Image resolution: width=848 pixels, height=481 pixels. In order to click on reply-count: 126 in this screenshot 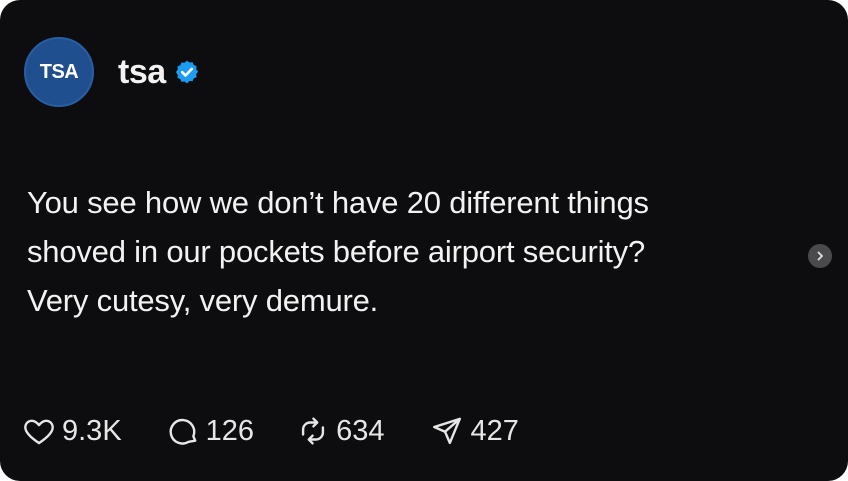, I will do `click(230, 430)`.